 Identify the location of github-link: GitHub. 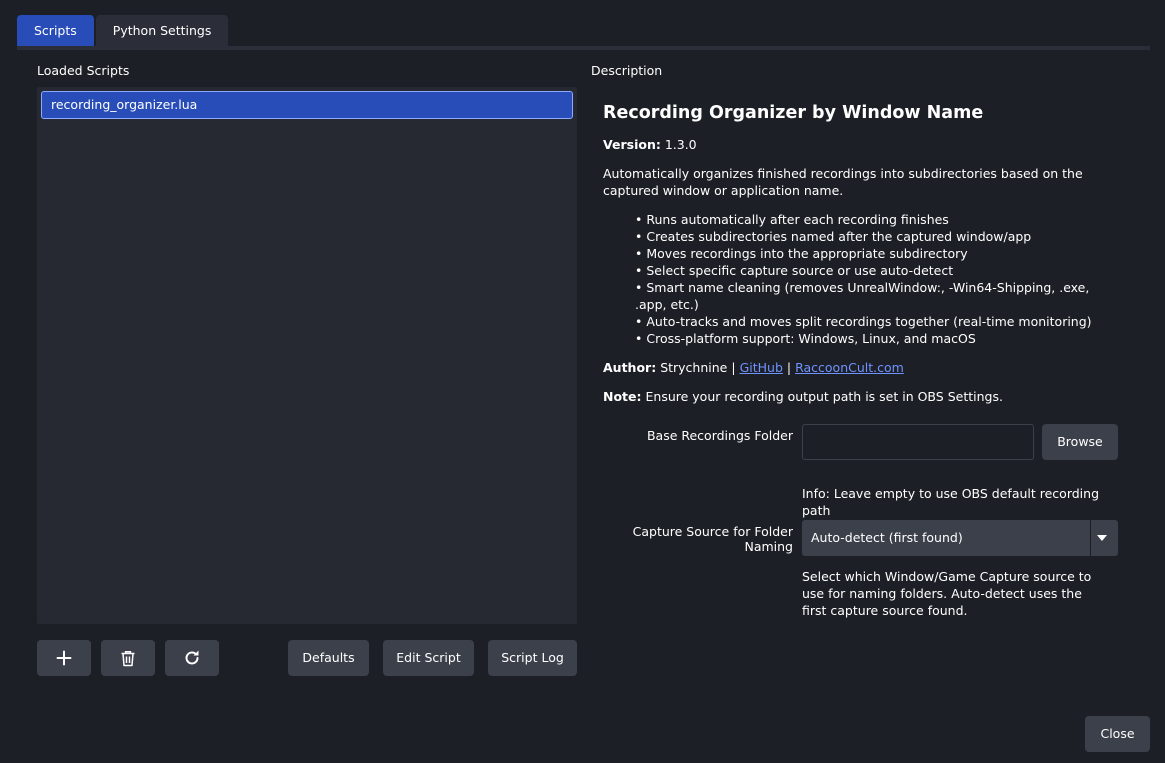
(761, 367).